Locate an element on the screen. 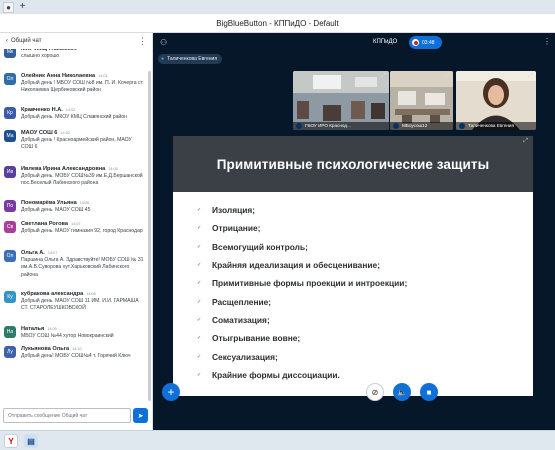  window-title-bar: BigBlueButton - КППиДО - Default is located at coordinates (277, 23).